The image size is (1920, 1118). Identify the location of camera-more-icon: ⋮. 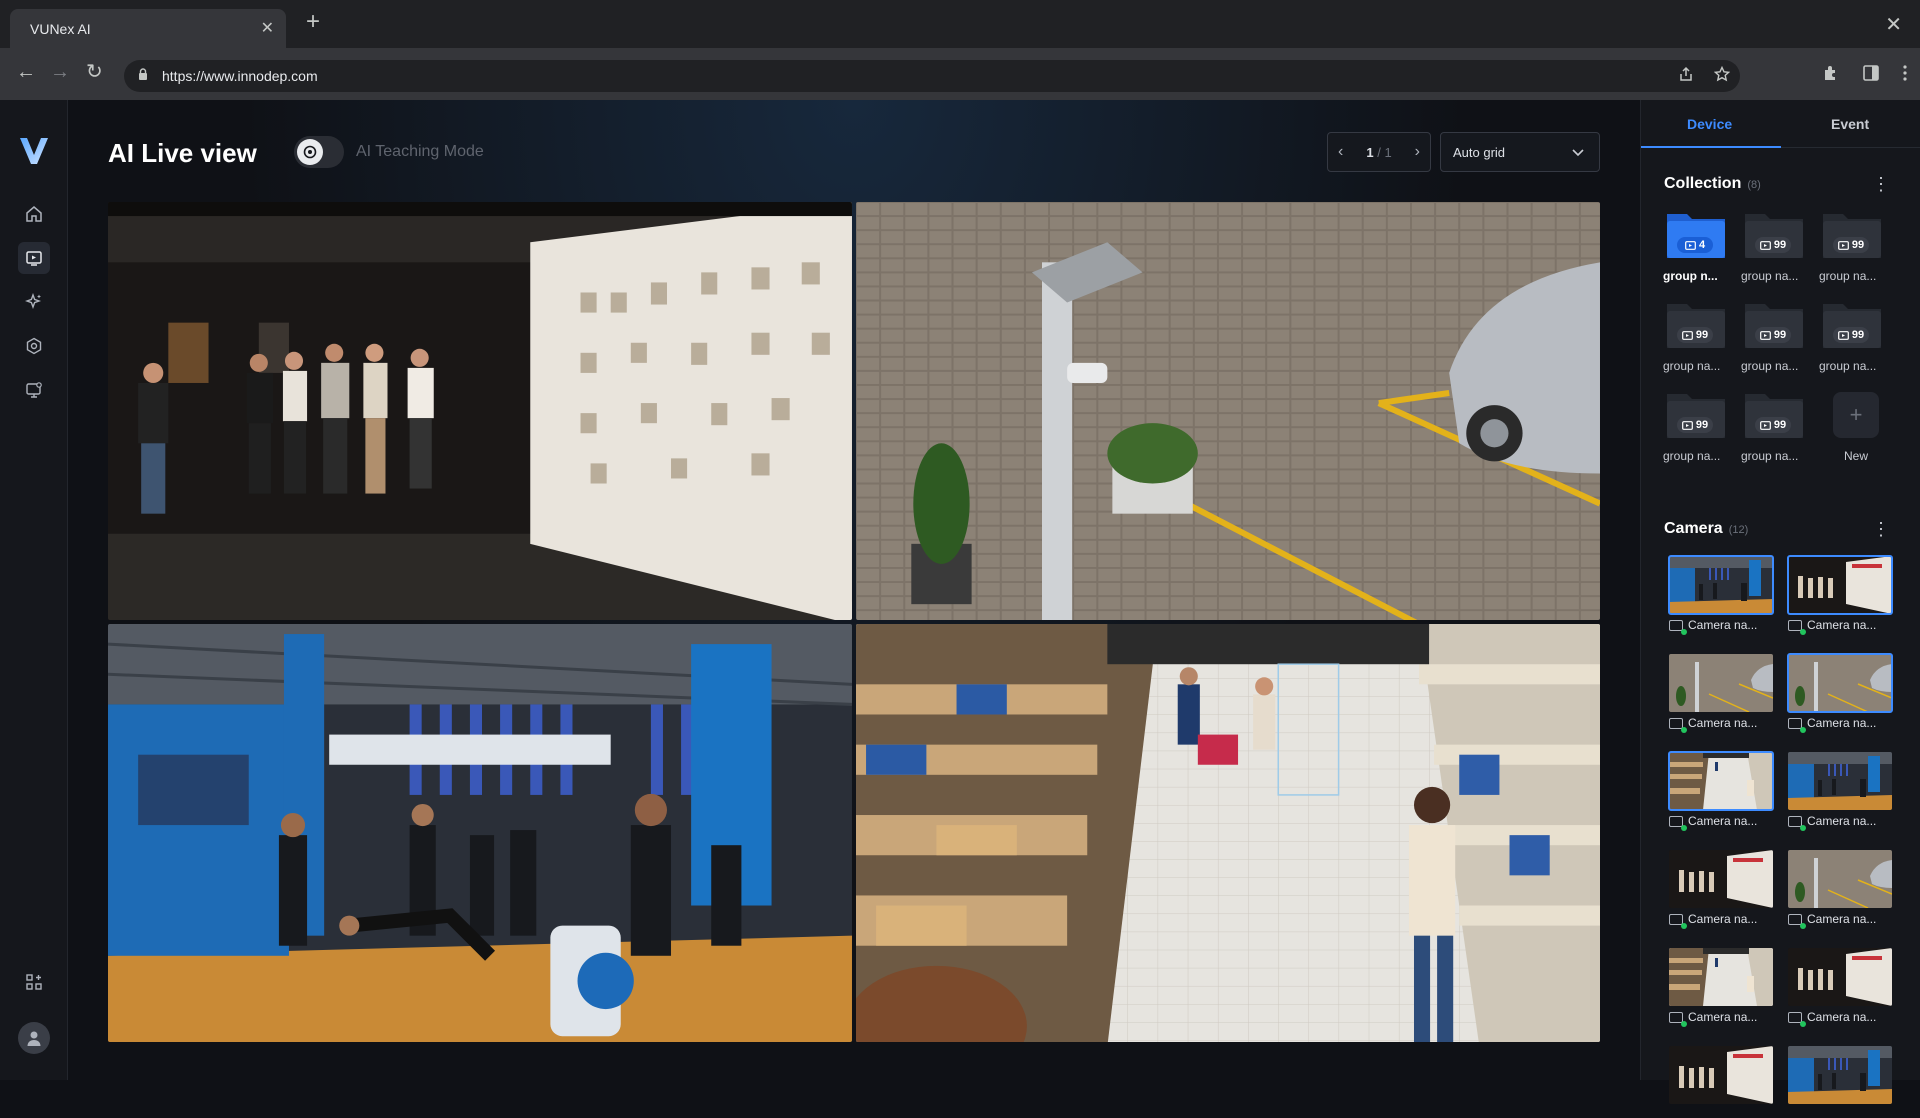
(1881, 529).